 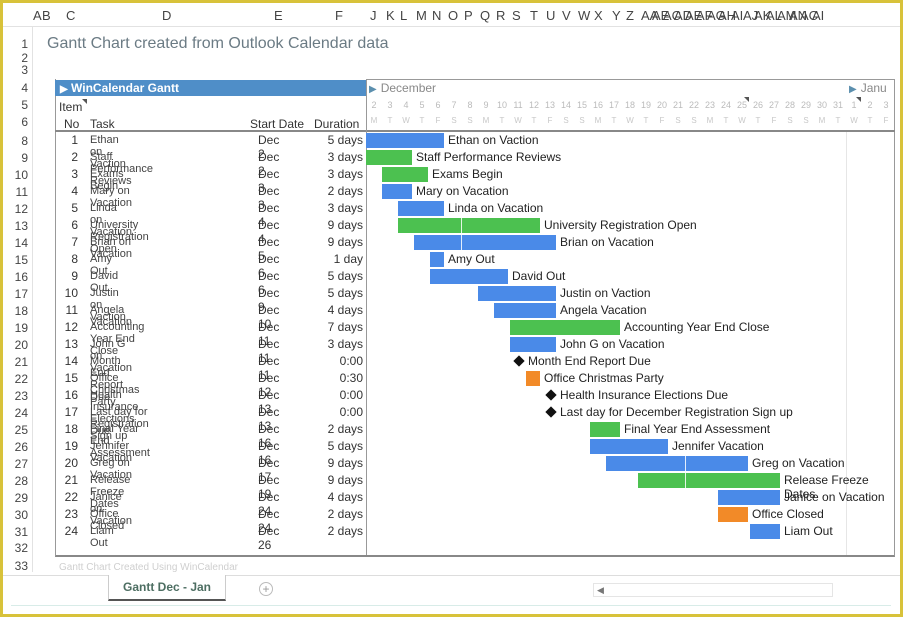 What do you see at coordinates (21, 243) in the screenshot?
I see `row-header: 14` at bounding box center [21, 243].